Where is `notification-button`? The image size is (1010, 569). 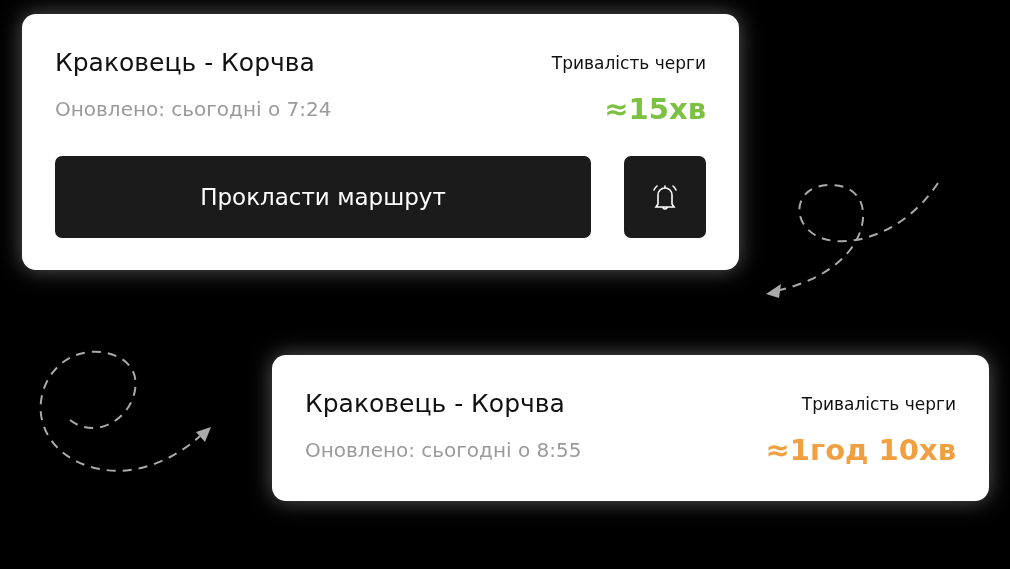 notification-button is located at coordinates (665, 197).